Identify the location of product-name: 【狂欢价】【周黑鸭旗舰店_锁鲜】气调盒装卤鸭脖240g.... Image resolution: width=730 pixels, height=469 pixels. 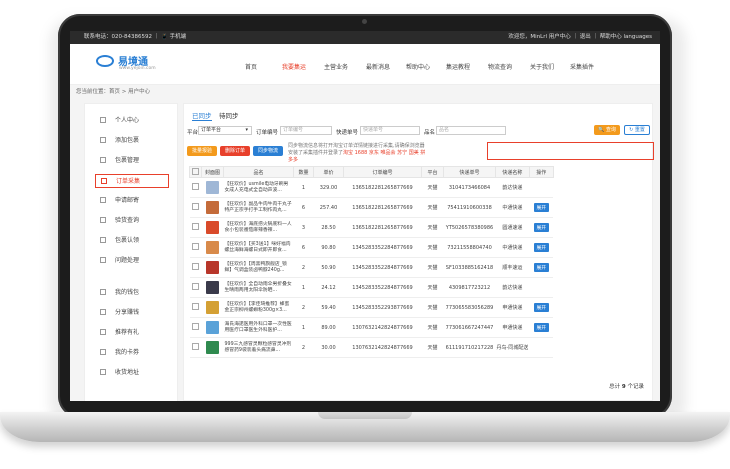
(258, 267).